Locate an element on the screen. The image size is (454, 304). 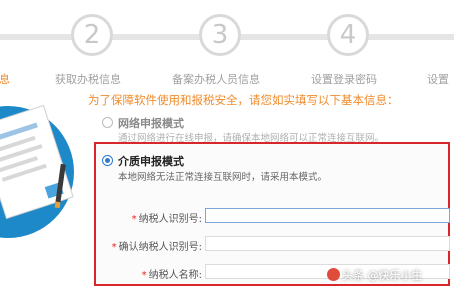
taxpayer-id-input is located at coordinates (327, 215).